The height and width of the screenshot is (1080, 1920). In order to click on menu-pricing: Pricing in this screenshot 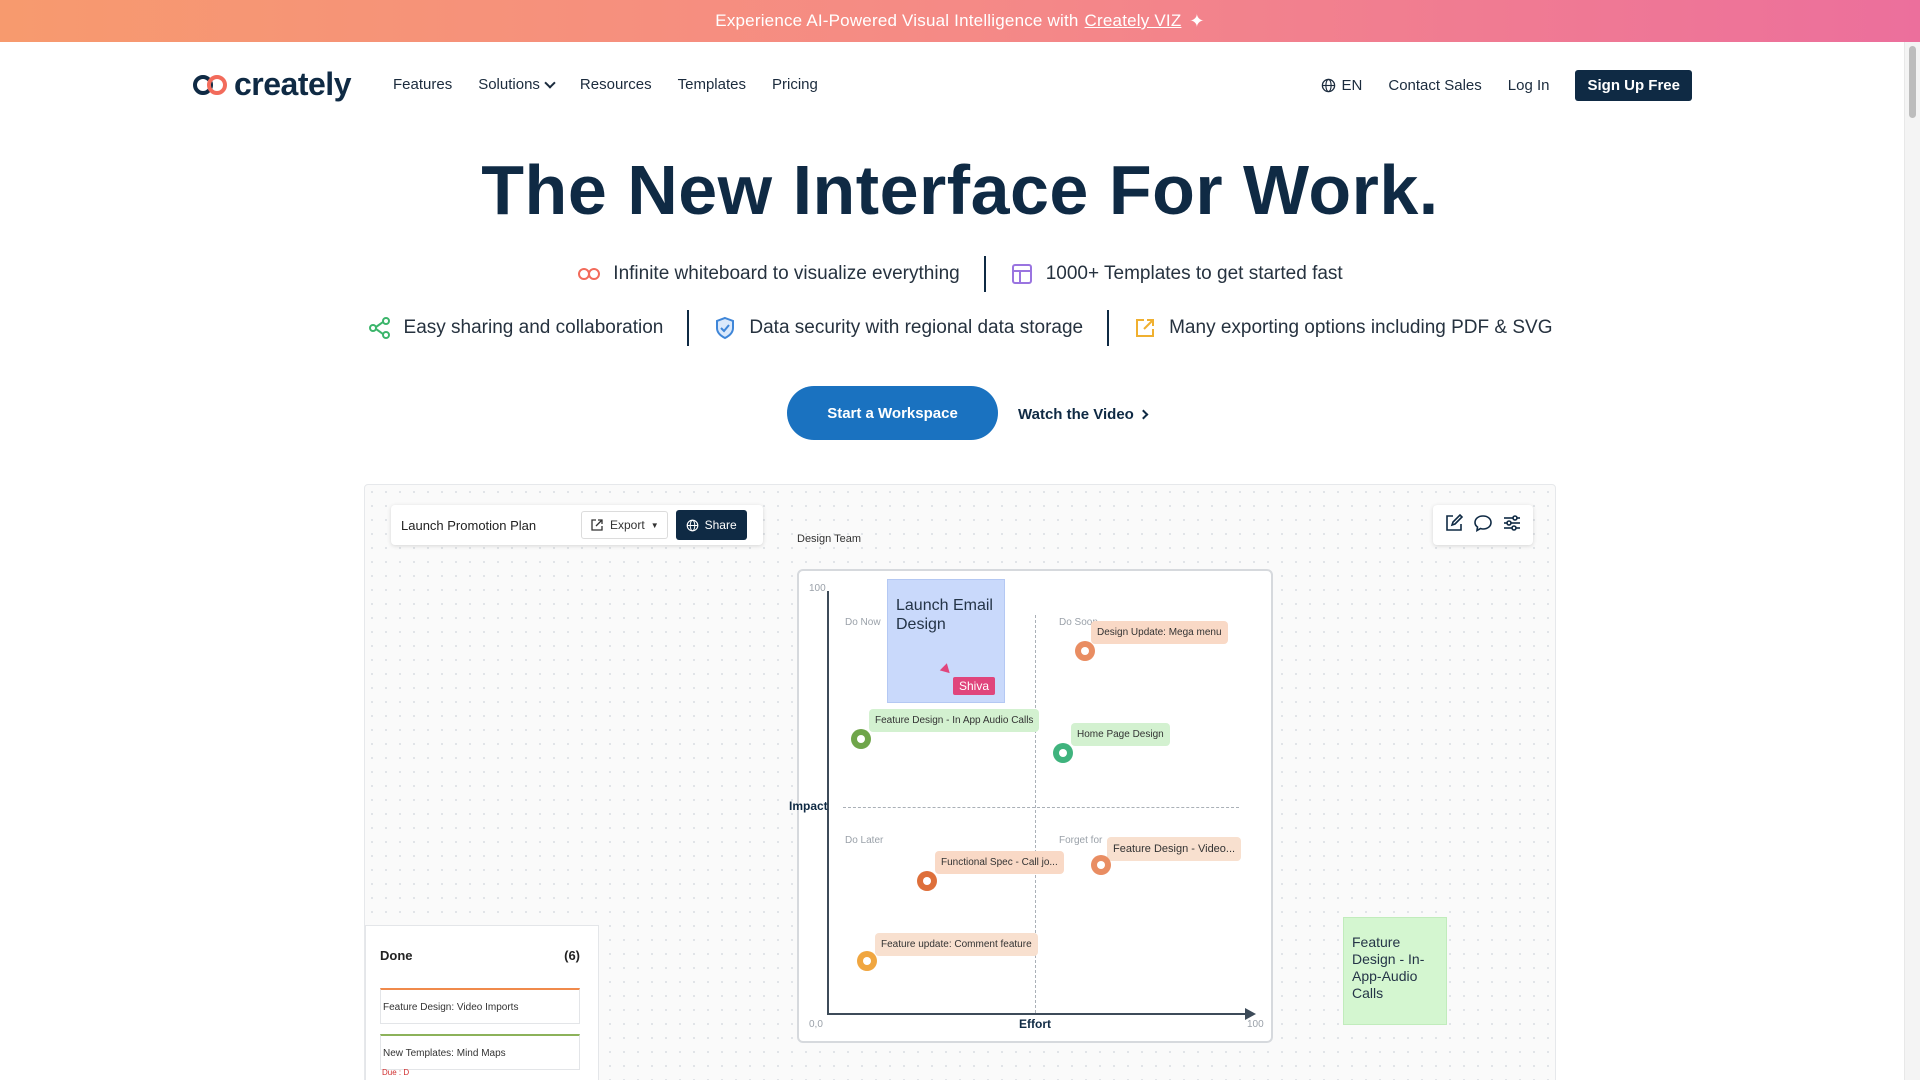, I will do `click(795, 84)`.